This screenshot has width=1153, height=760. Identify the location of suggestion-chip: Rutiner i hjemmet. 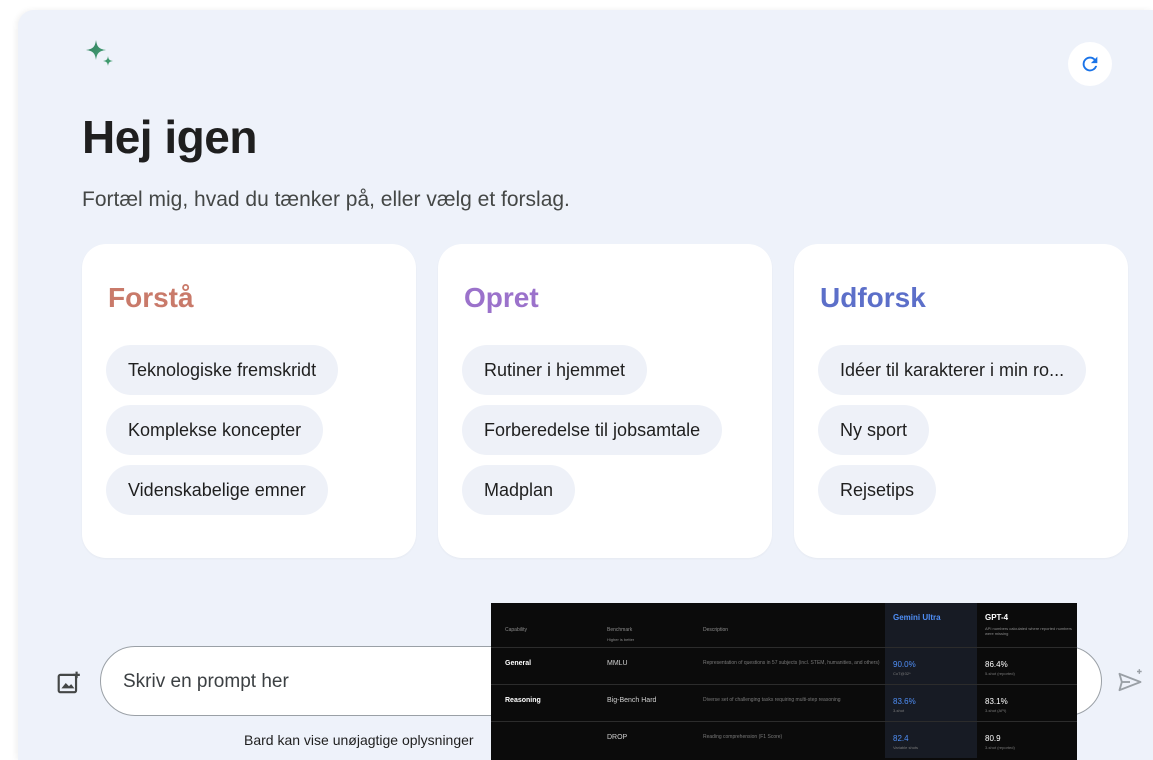
(555, 370).